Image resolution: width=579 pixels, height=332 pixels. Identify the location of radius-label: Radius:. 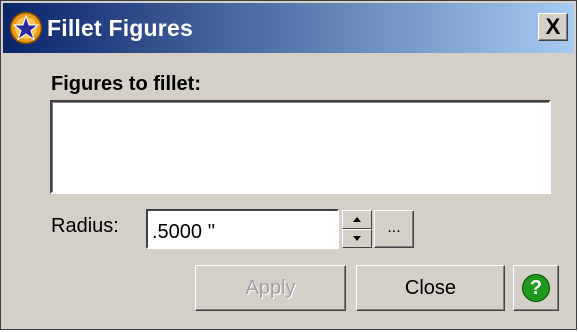
(85, 226).